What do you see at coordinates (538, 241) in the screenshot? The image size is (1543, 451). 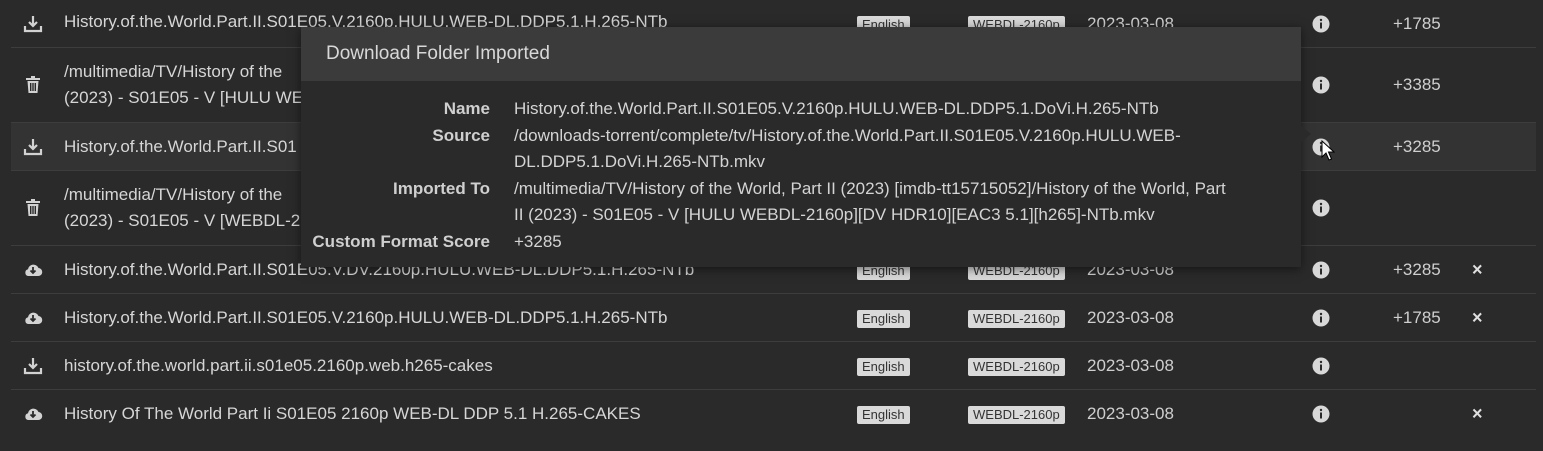 I see `field-value: +3285` at bounding box center [538, 241].